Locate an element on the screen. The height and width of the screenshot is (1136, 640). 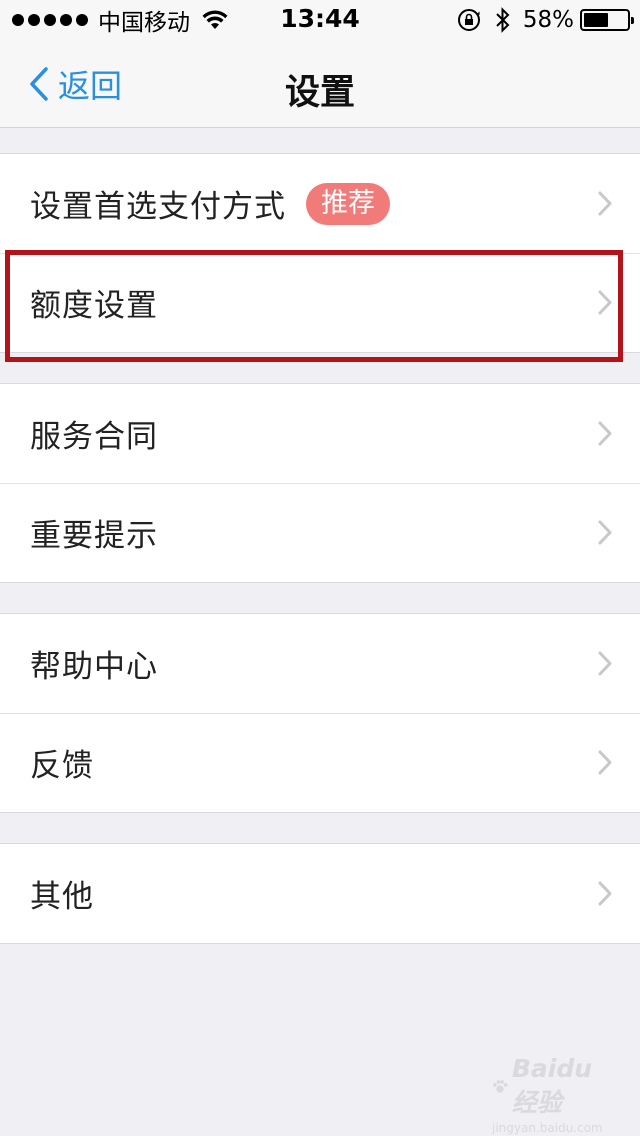
row-label: 设置首选支付方式 is located at coordinates (158, 207).